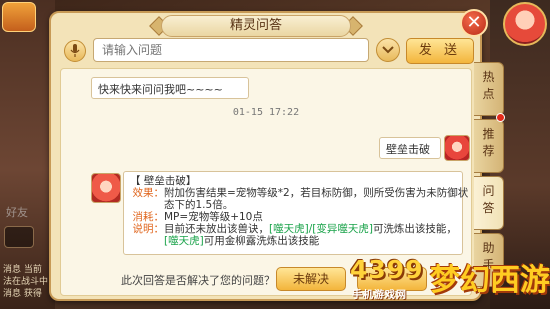 This screenshot has width=550, height=309. What do you see at coordinates (490, 280) in the screenshot?
I see `game-logo: 梦幻西游` at bounding box center [490, 280].